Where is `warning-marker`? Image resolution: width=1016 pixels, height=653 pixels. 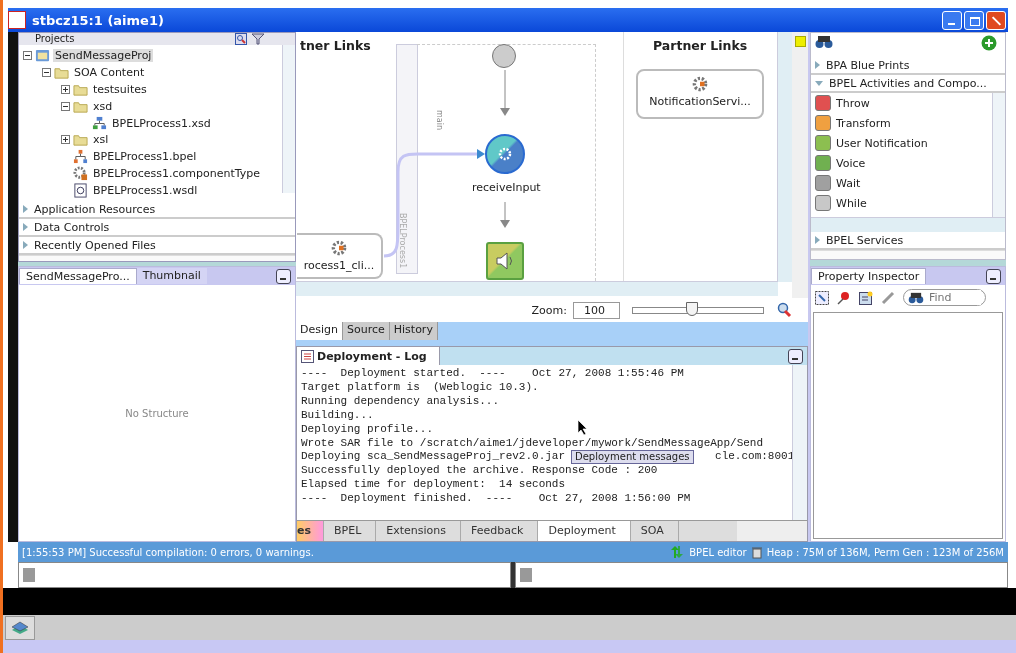 warning-marker is located at coordinates (800, 41).